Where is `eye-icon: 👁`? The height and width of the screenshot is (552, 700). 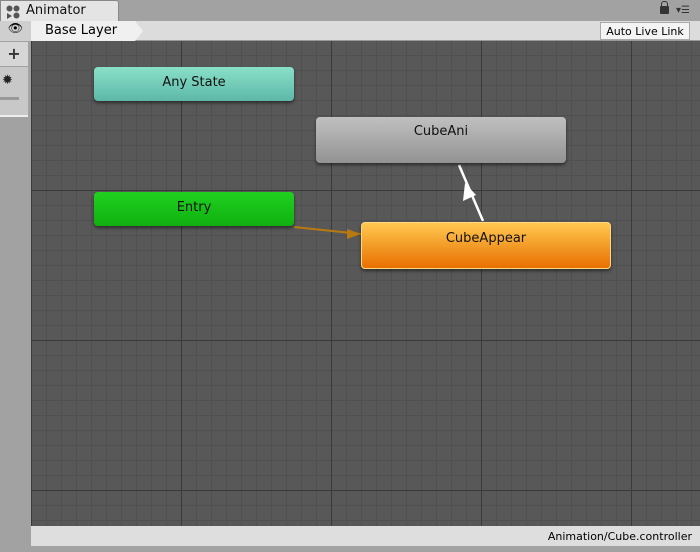
eye-icon: 👁 is located at coordinates (15, 31).